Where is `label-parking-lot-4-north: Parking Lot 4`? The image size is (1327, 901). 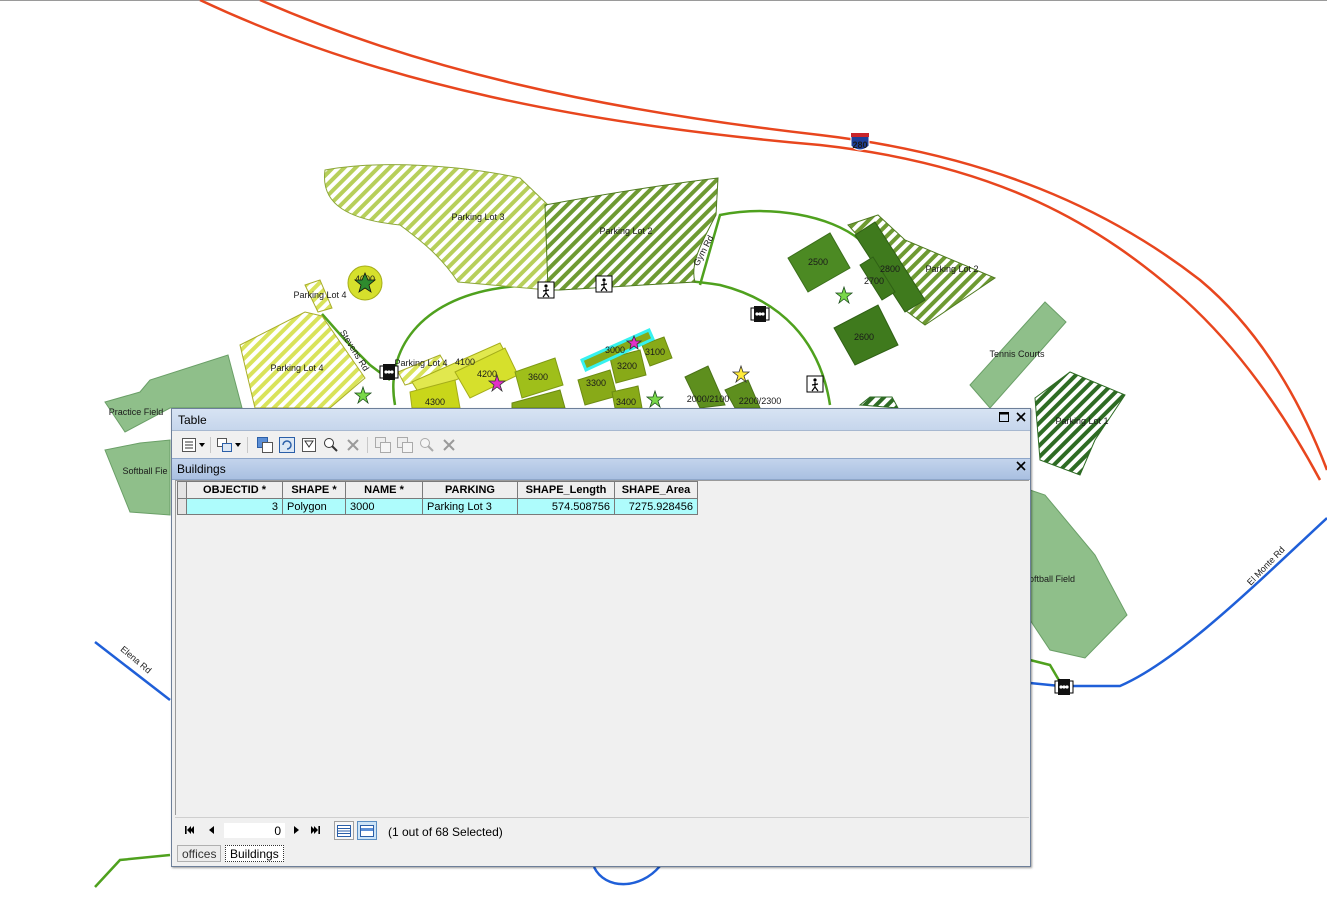 label-parking-lot-4-north: Parking Lot 4 is located at coordinates (319, 295).